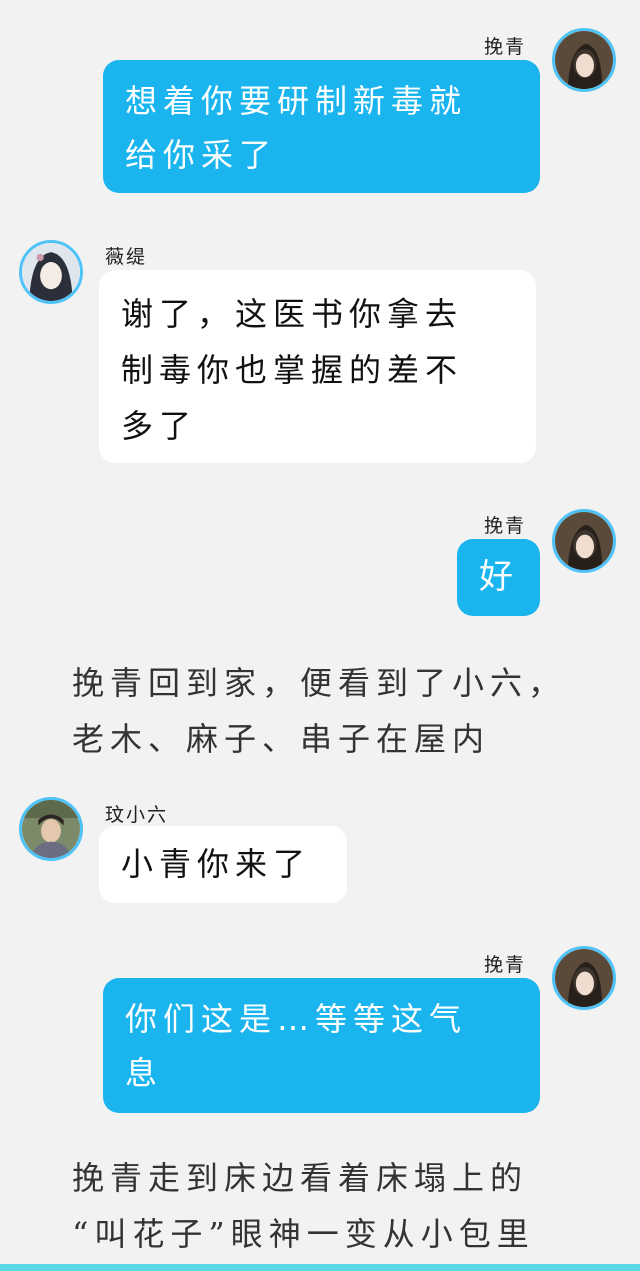  I want to click on avatar-weiti-icon, so click(51, 272).